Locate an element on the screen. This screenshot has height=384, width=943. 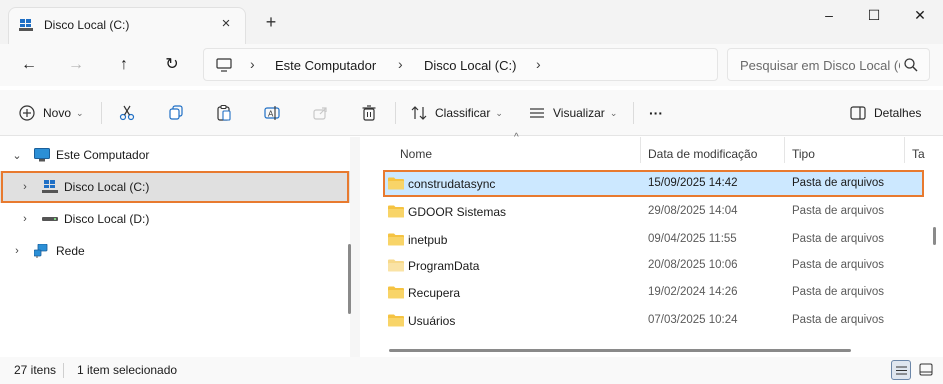
view-button: Visualizar ⌄ is located at coordinates (572, 113).